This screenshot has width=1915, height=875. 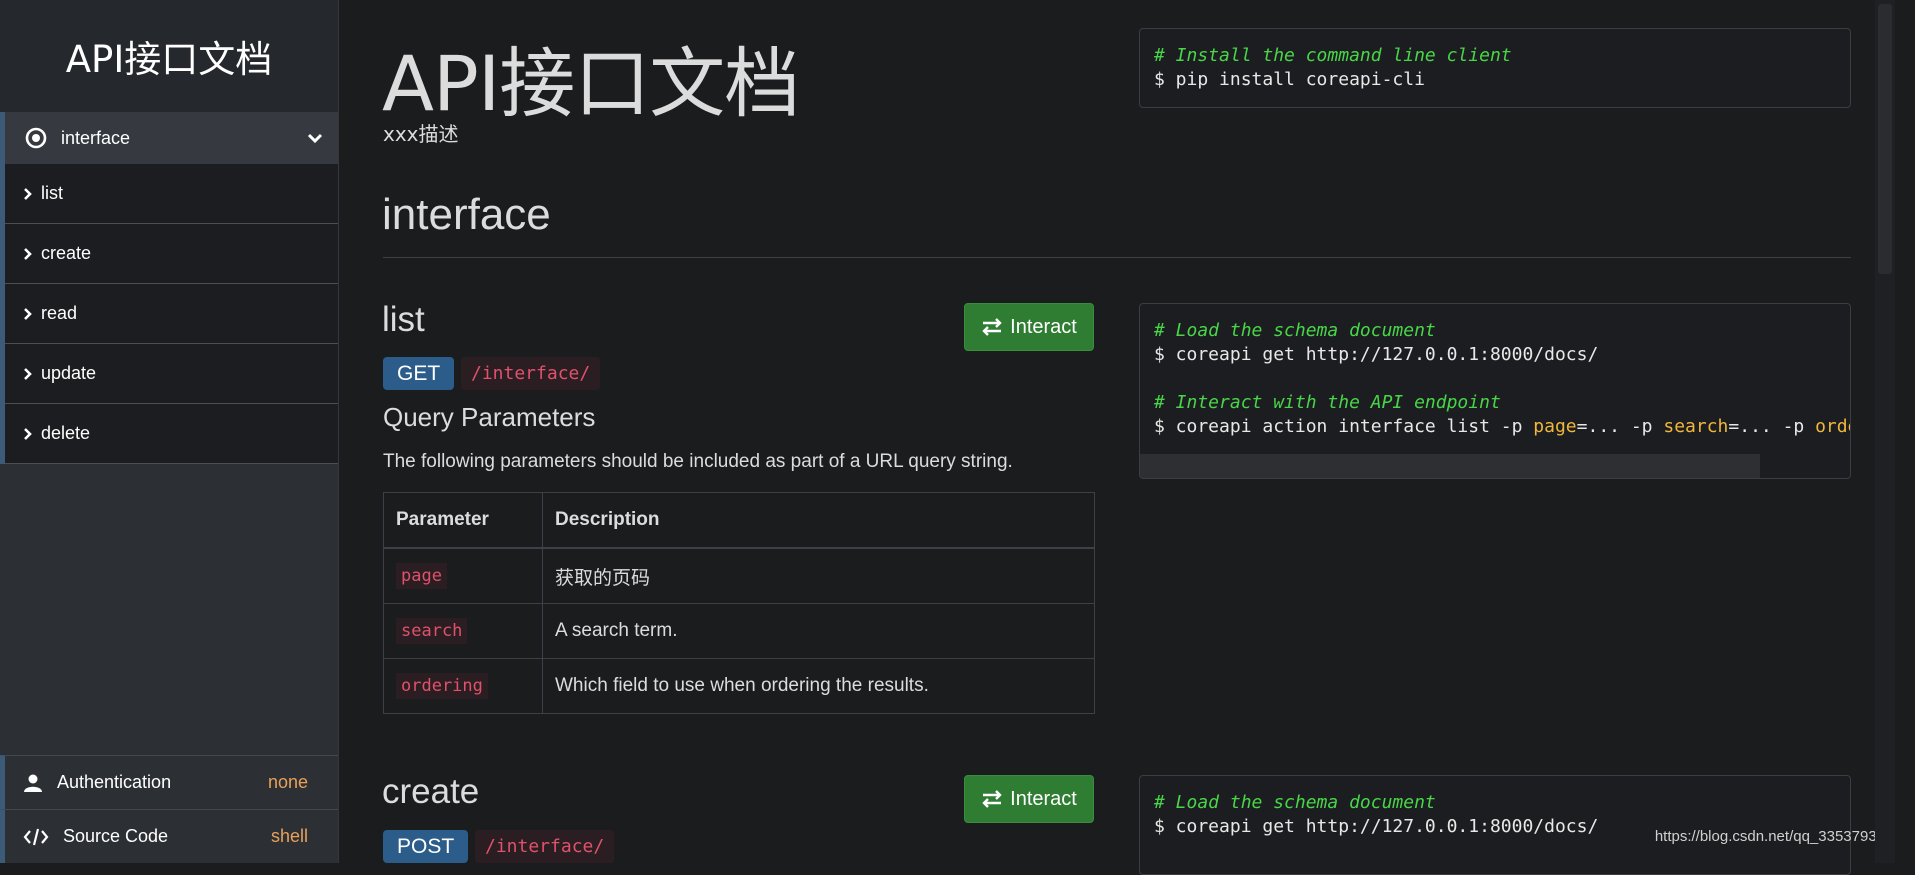 I want to click on sidebar-item-create: create, so click(x=171, y=254).